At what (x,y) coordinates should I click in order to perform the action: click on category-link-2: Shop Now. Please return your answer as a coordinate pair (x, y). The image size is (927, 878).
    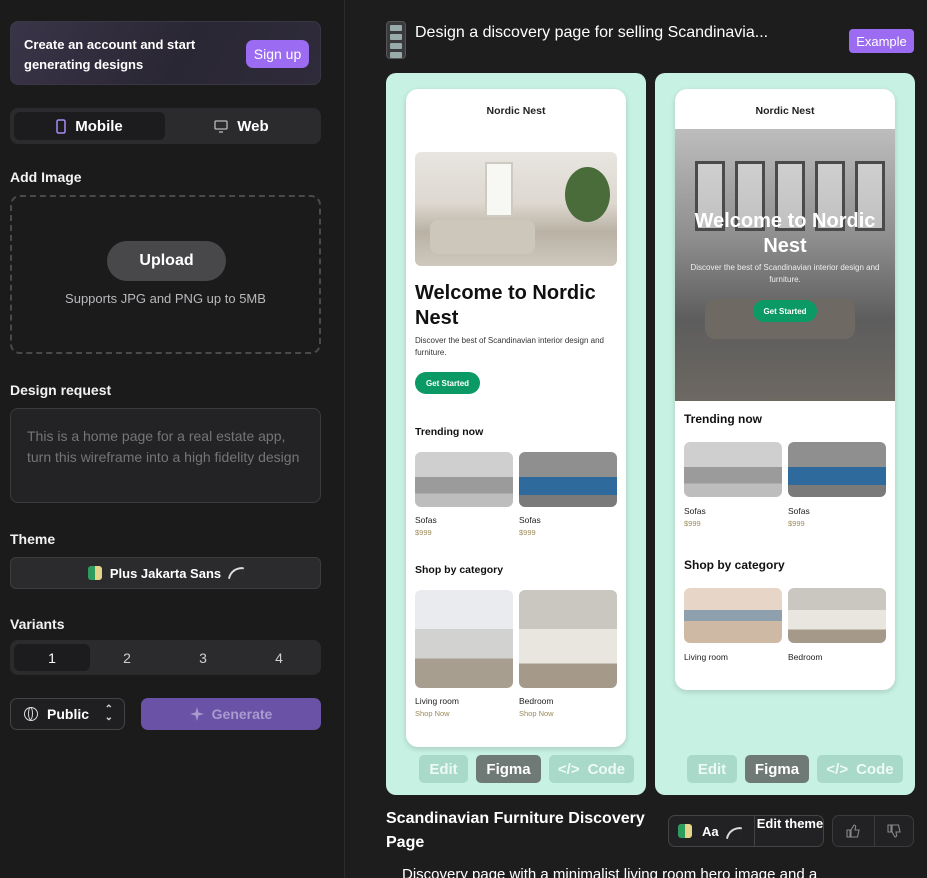
    Looking at the image, I should click on (536, 713).